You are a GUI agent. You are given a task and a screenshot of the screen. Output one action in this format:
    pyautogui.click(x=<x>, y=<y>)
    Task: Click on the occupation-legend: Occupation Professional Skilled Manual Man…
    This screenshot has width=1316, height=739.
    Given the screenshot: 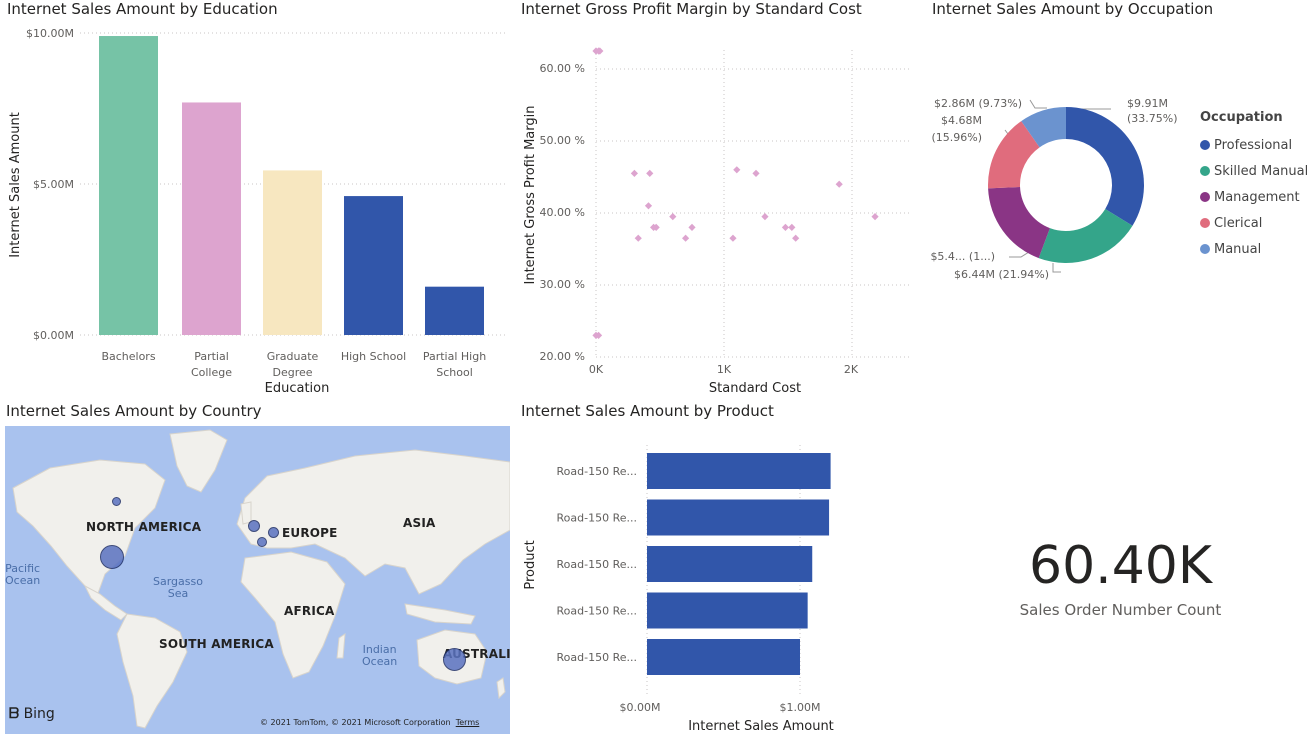 What is the action you would take?
    pyautogui.click(x=1254, y=186)
    